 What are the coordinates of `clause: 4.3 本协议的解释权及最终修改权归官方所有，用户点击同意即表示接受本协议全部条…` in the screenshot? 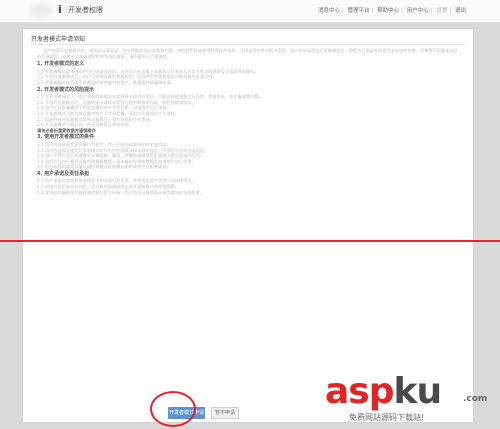 It's located at (121, 192).